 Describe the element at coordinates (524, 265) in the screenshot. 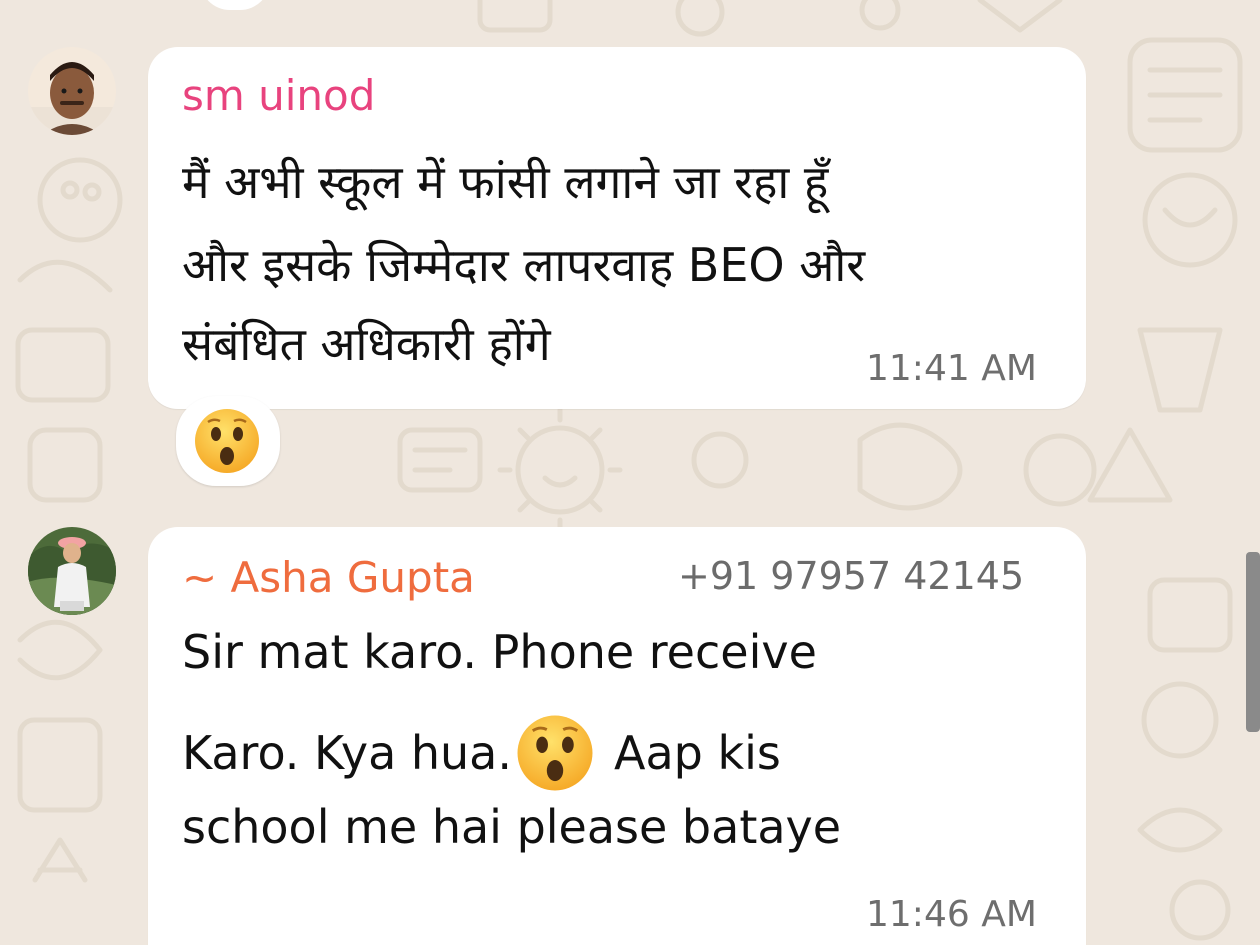

I see `message-text-line: और इसके जिम्मेदार लापरवाह BEO और` at that location.